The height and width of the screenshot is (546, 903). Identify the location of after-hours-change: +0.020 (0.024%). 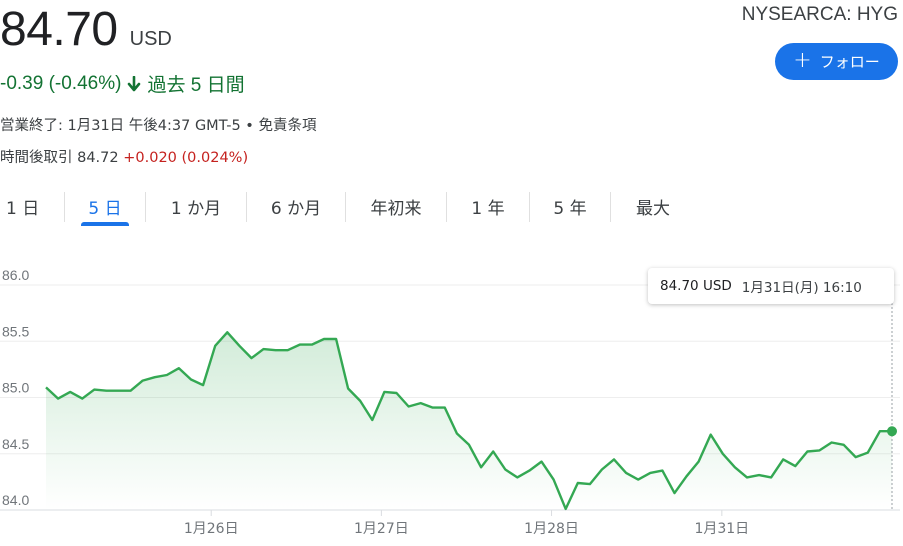
(186, 158).